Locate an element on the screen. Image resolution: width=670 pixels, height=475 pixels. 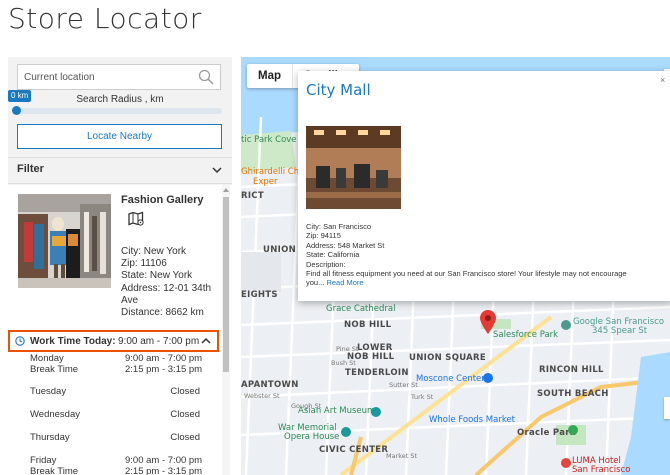
office-icon is located at coordinates (566, 325).